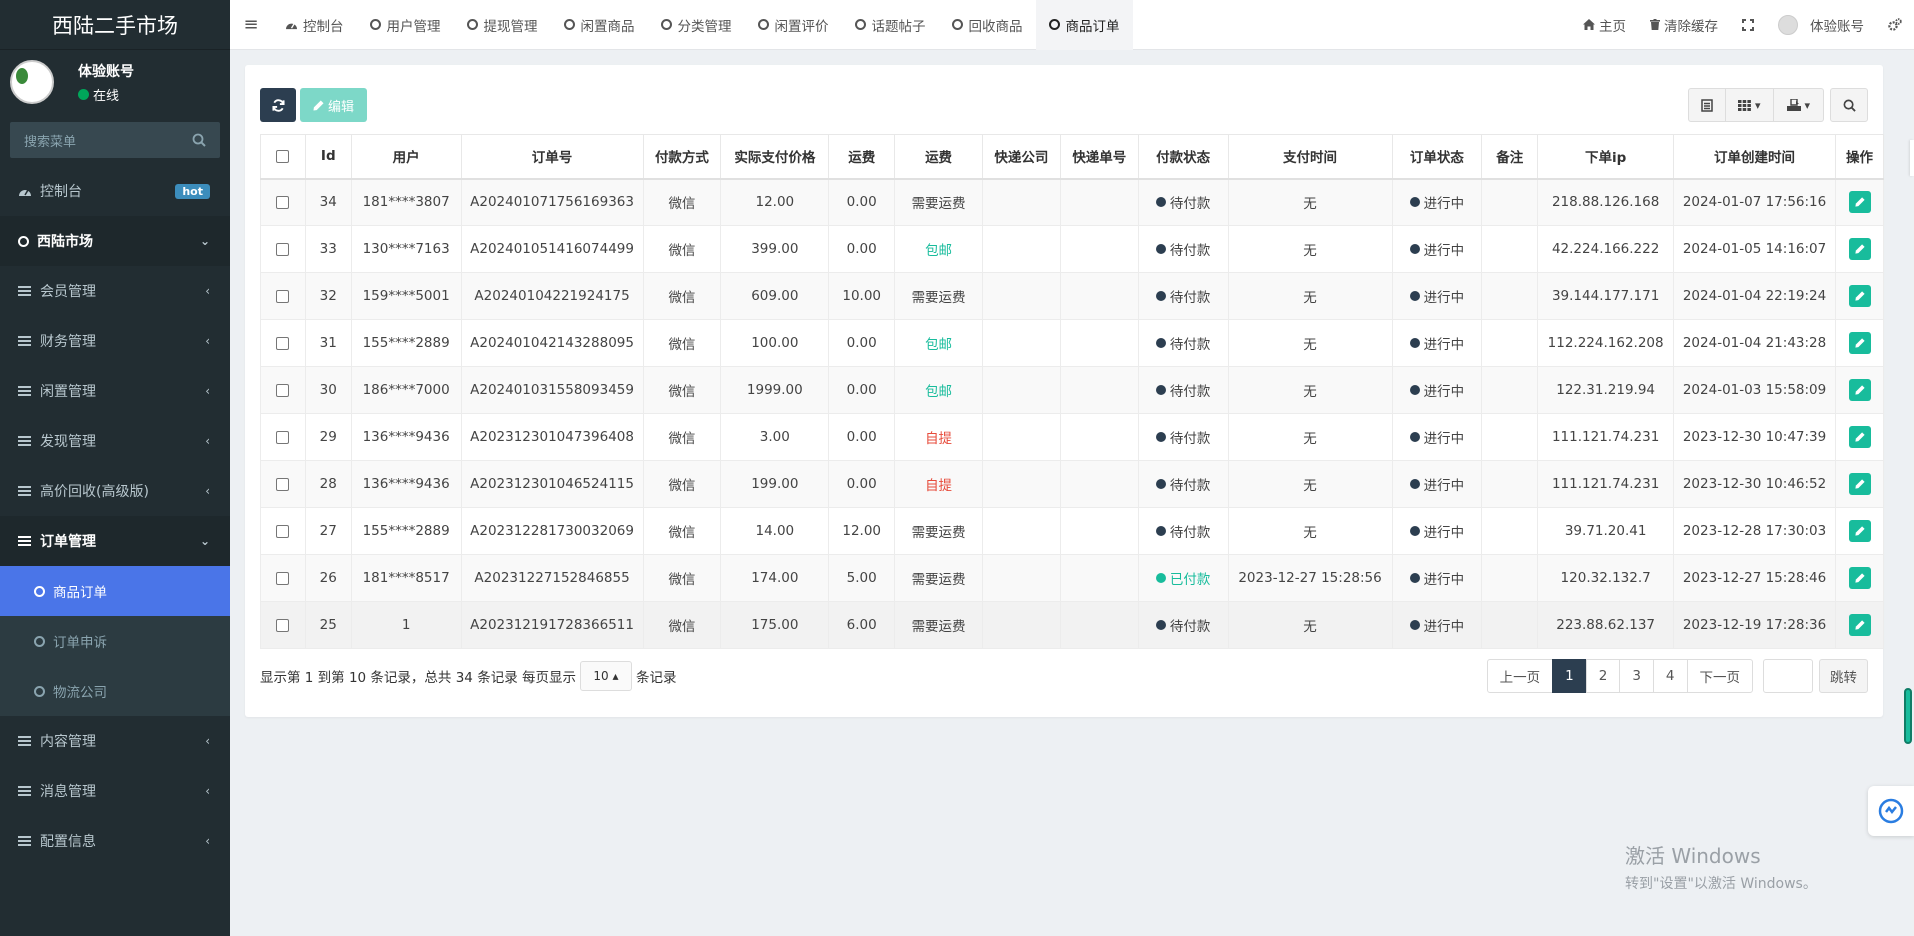 This screenshot has height=936, width=1914. What do you see at coordinates (1606, 157) in the screenshot?
I see `column-header-ip: 下单ip` at bounding box center [1606, 157].